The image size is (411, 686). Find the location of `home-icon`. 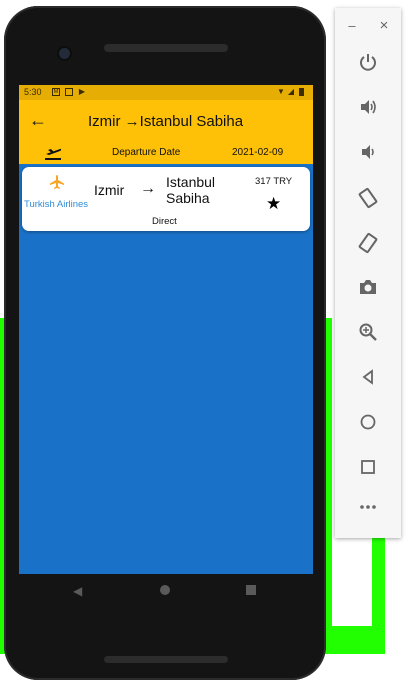

home-icon is located at coordinates (368, 422).